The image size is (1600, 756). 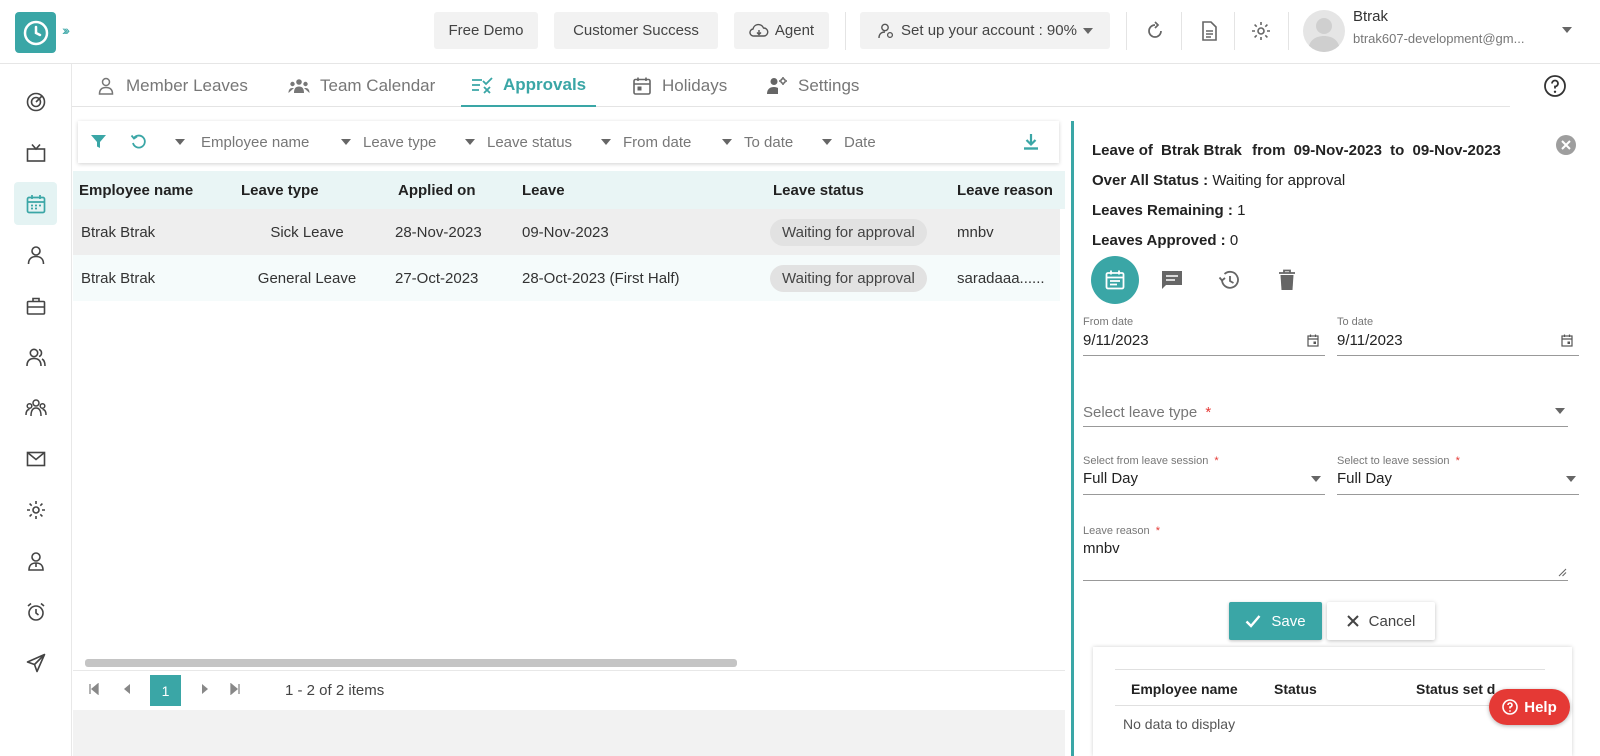 What do you see at coordinates (35, 458) in the screenshot?
I see `sidebar-item-mail` at bounding box center [35, 458].